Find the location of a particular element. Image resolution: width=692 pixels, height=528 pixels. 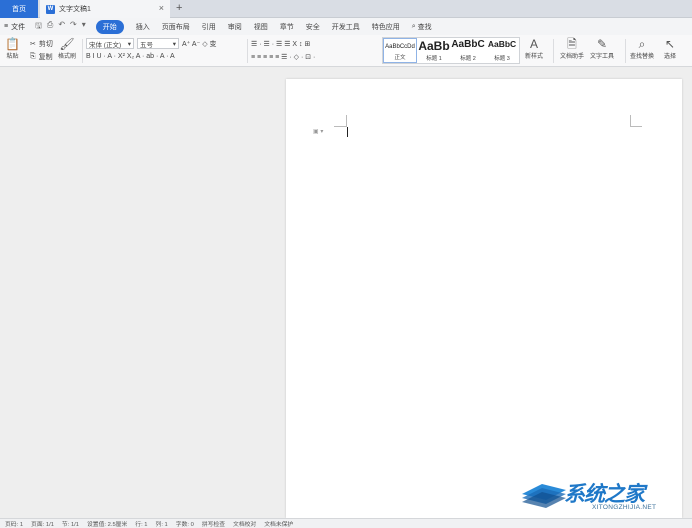

new-style-button: A 新样式 is located at coordinates (534, 51).